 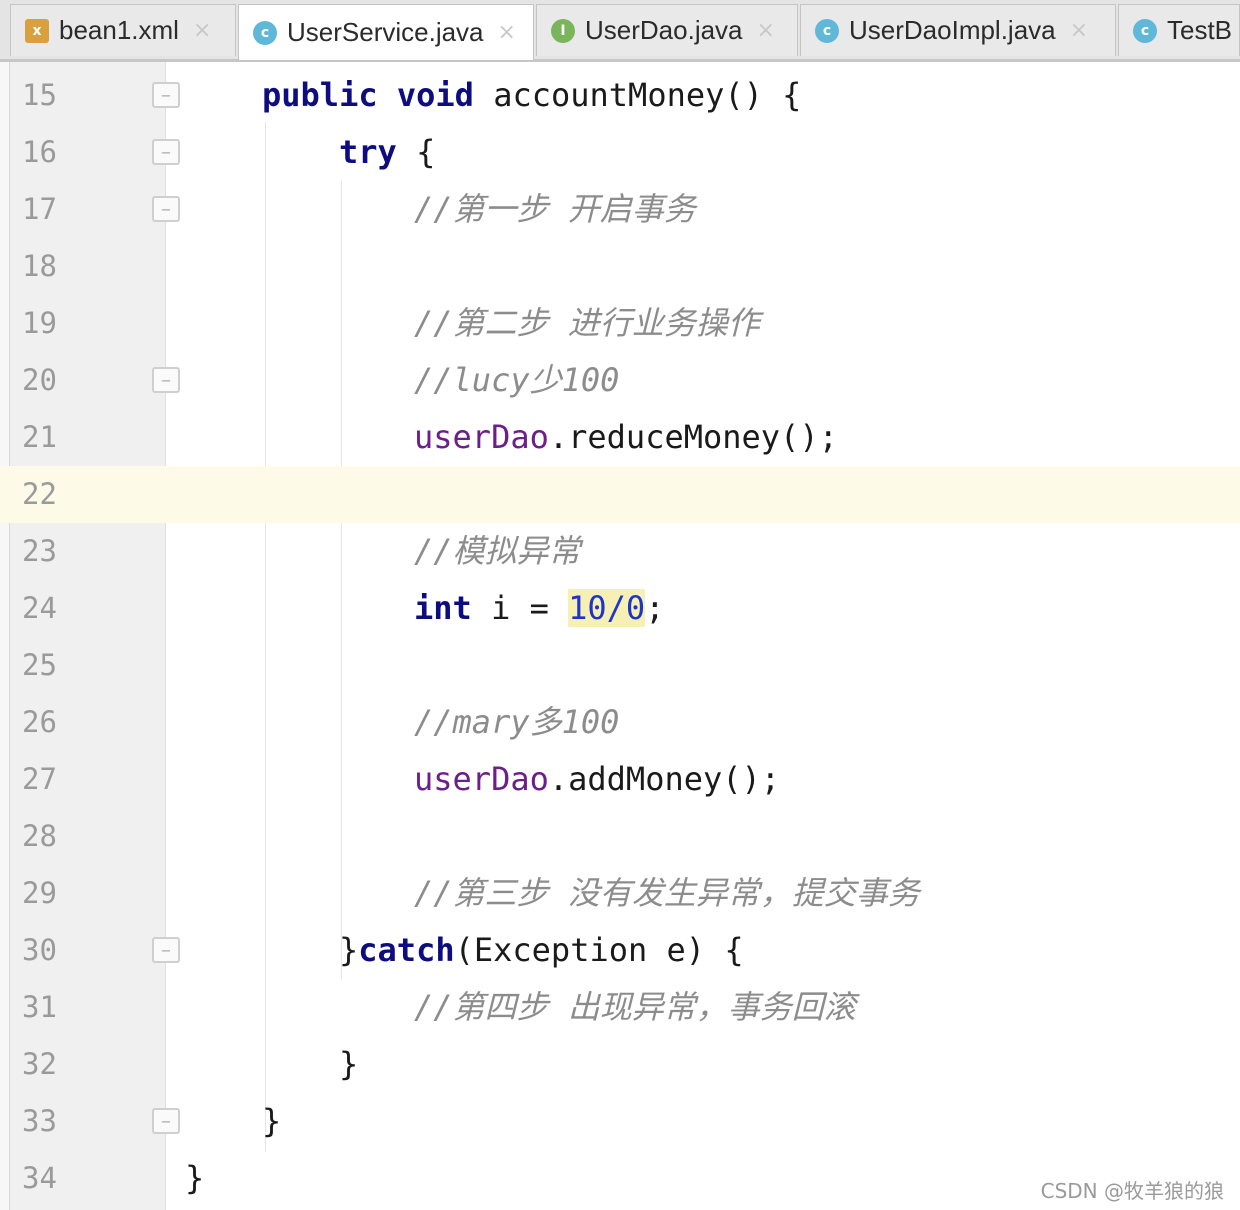 What do you see at coordinates (39, 1121) in the screenshot?
I see `line-number: 33` at bounding box center [39, 1121].